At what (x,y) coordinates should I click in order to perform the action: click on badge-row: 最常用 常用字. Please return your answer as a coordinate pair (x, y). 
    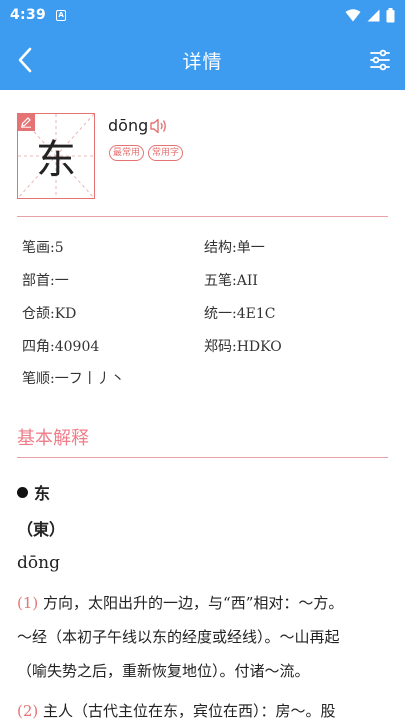
    Looking at the image, I should click on (146, 153).